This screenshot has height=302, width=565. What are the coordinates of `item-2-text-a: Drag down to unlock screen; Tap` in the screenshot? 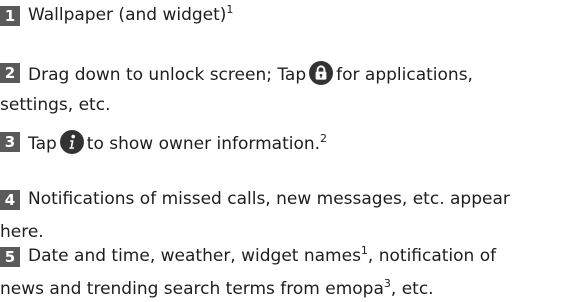 It's located at (167, 75).